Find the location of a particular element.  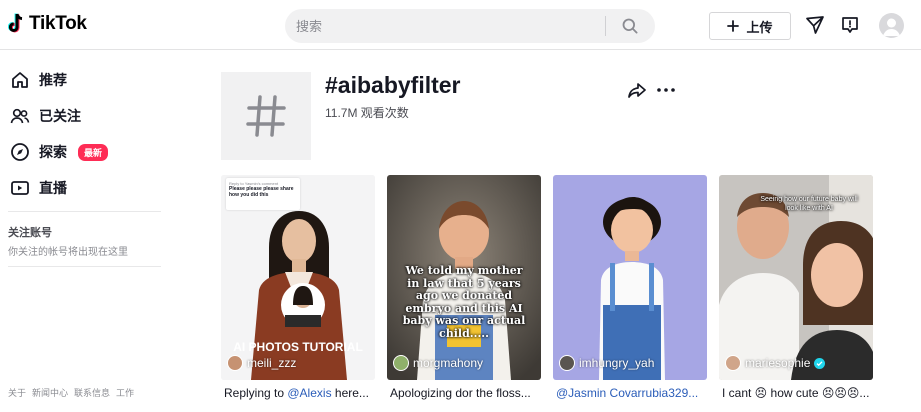

top-bar: TikTok 上传 is located at coordinates (460, 25).